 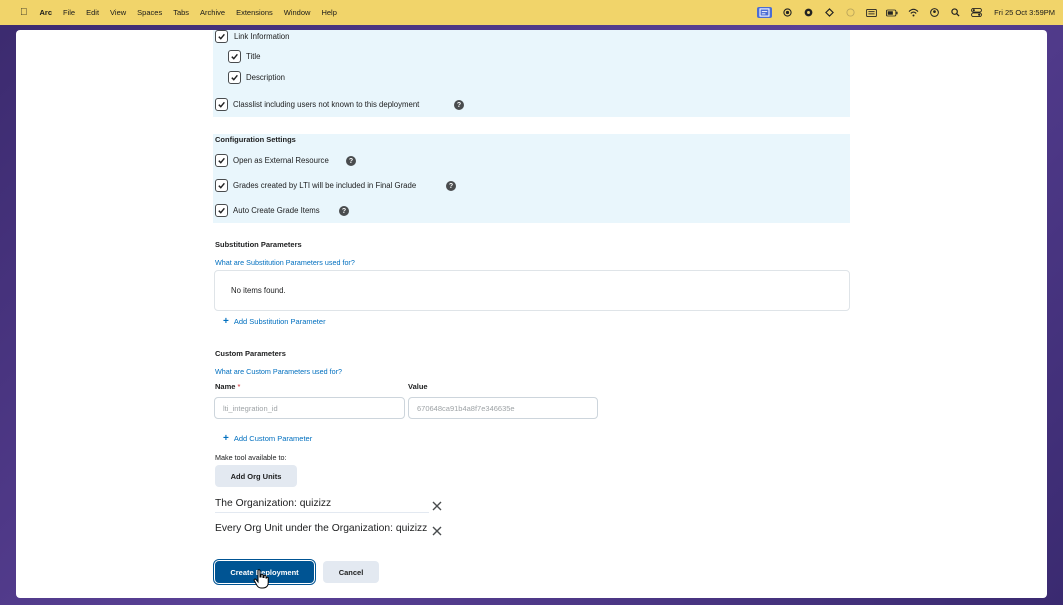 I want to click on screen-capture-icon, so click(x=765, y=12).